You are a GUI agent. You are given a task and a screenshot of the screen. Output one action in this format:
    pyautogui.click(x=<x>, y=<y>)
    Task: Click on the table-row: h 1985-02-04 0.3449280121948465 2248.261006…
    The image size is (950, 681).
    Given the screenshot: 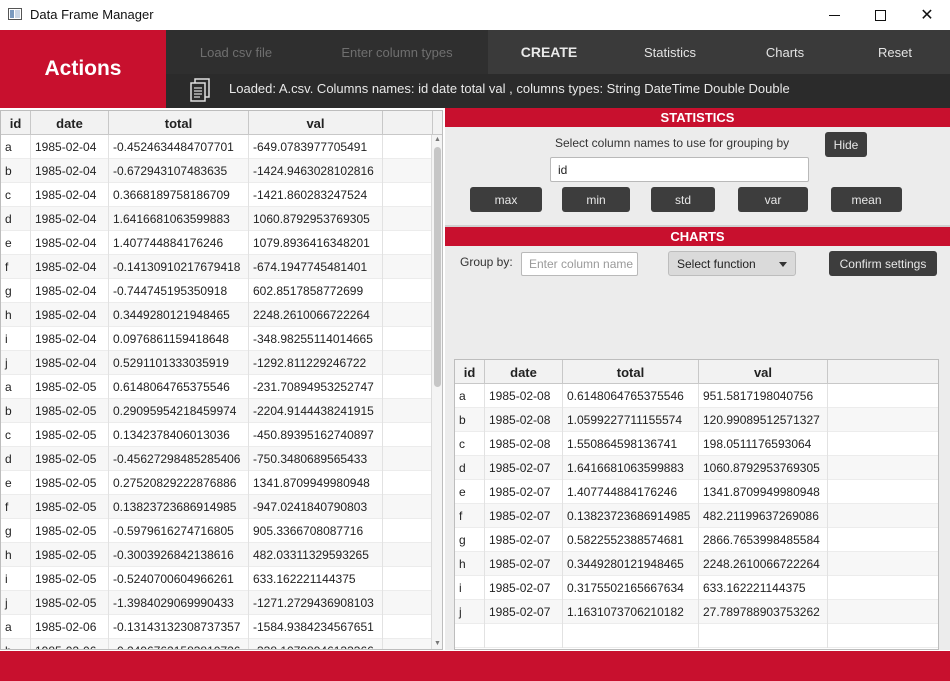 What is the action you would take?
    pyautogui.click(x=221, y=315)
    